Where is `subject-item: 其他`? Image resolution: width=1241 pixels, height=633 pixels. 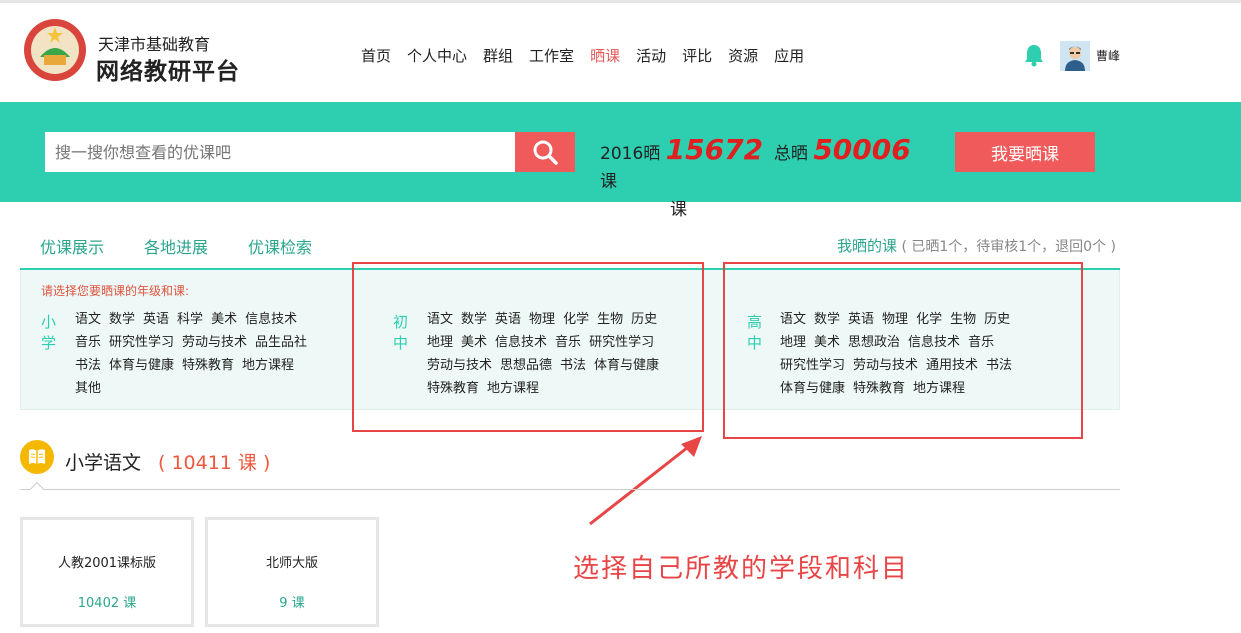
subject-item: 其他 is located at coordinates (88, 388).